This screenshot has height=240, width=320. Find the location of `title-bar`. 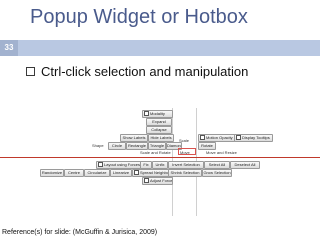

title-bar is located at coordinates (160, 48).